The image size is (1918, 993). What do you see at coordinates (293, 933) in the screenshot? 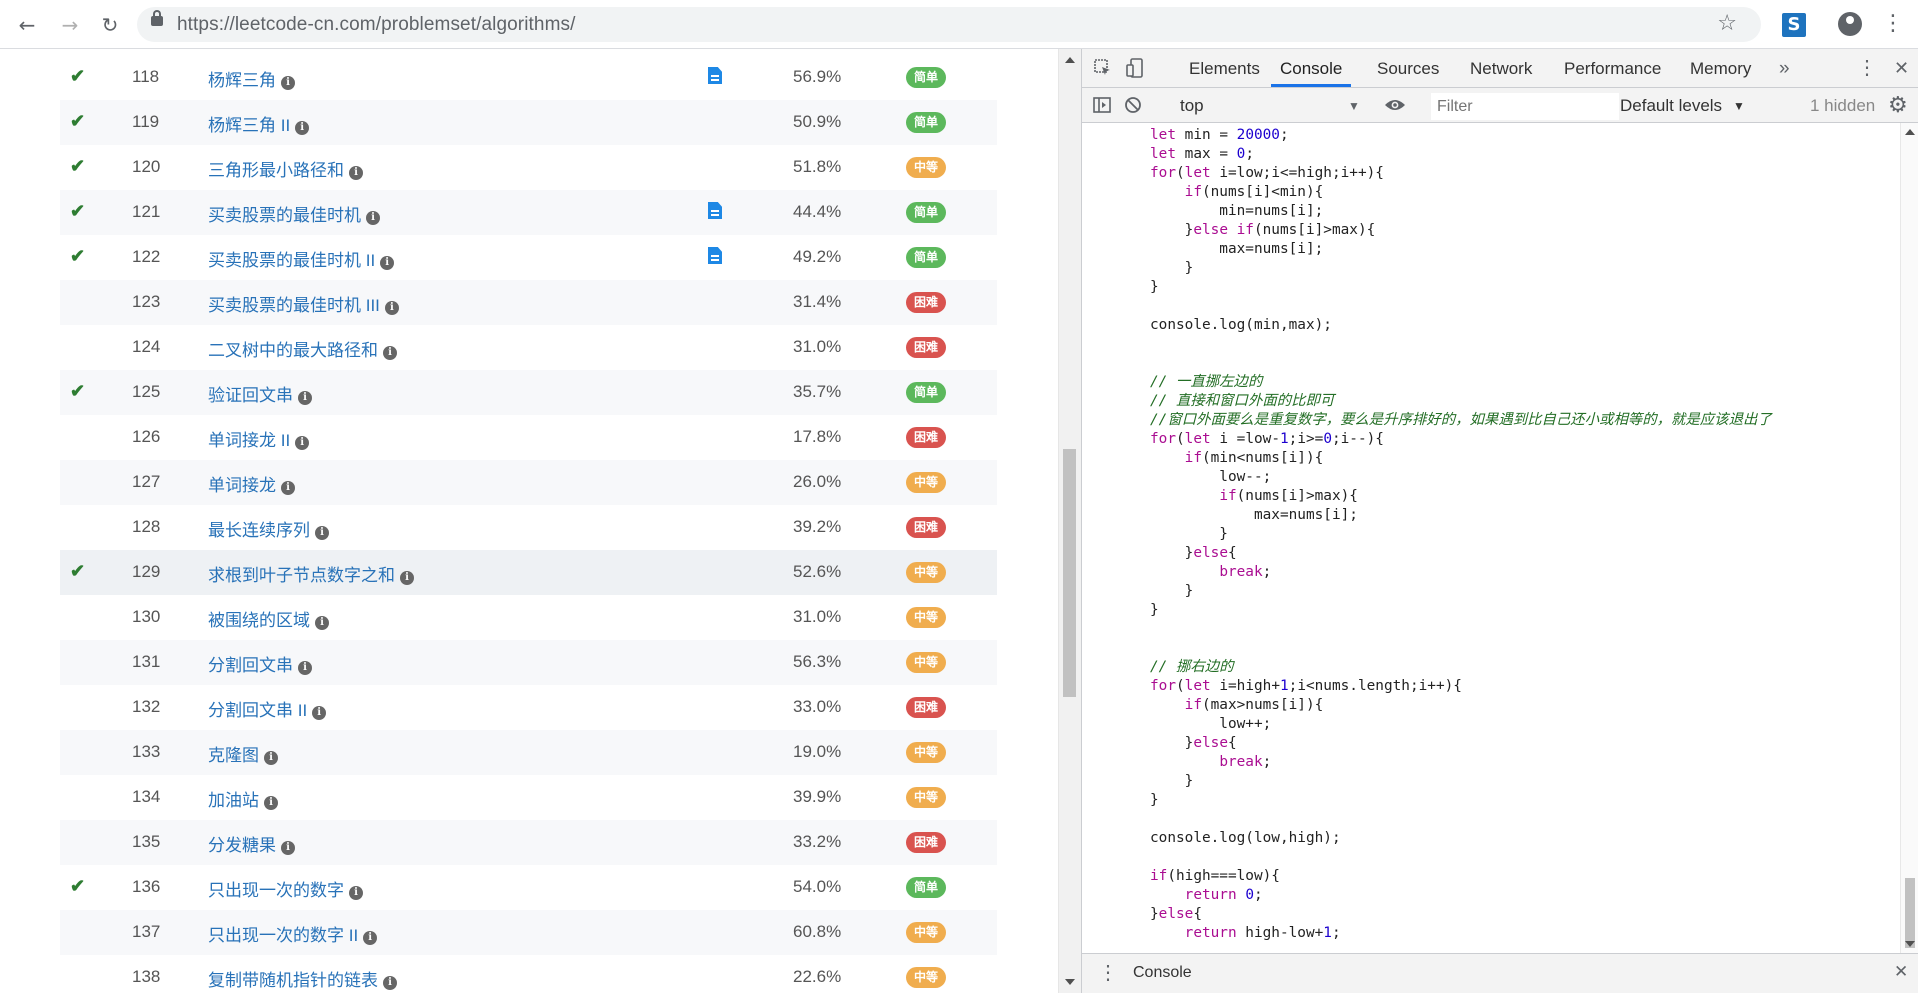
I see `problem-title-link: 只出现一次的数字 II i` at bounding box center [293, 933].